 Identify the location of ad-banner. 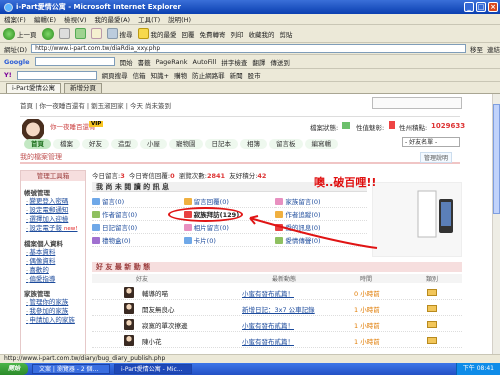
(417, 219).